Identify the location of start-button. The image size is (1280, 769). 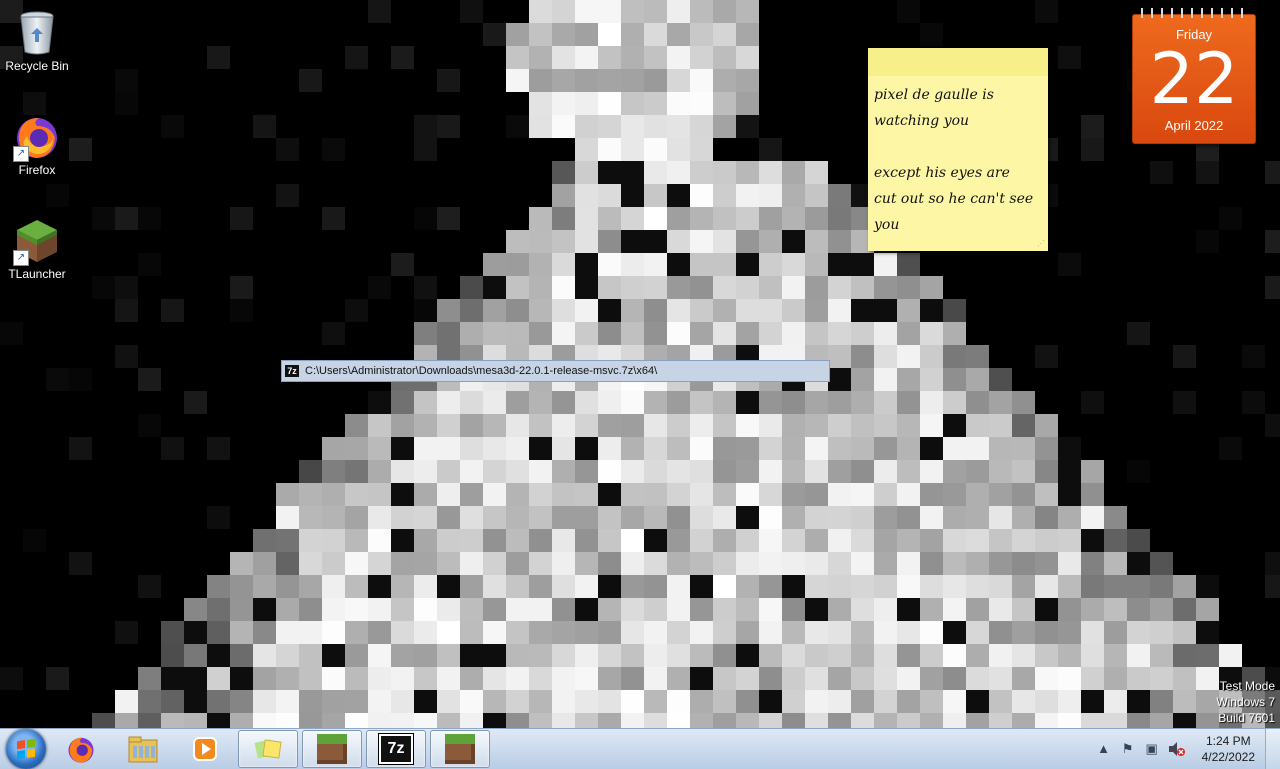
(26, 749).